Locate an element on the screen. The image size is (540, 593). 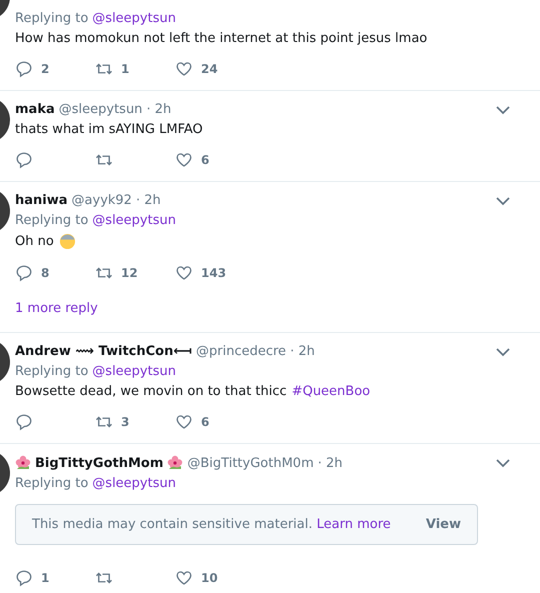
retweet-count: 3 is located at coordinates (125, 422).